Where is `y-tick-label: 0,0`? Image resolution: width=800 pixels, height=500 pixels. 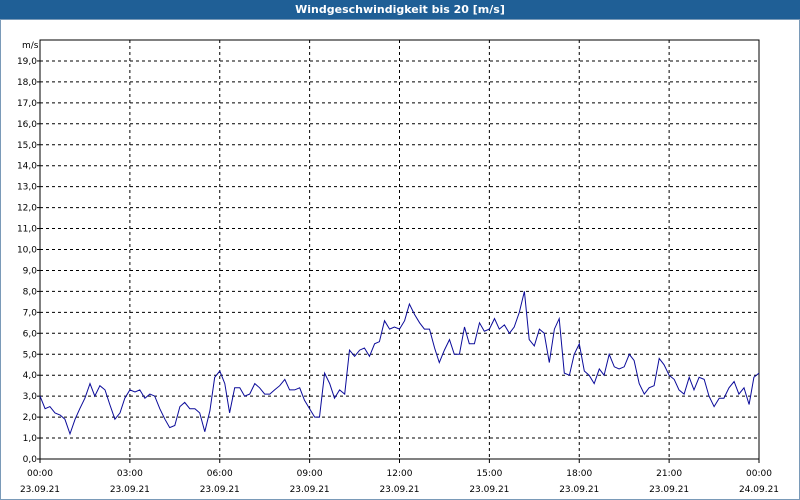 y-tick-label: 0,0 is located at coordinates (30, 460).